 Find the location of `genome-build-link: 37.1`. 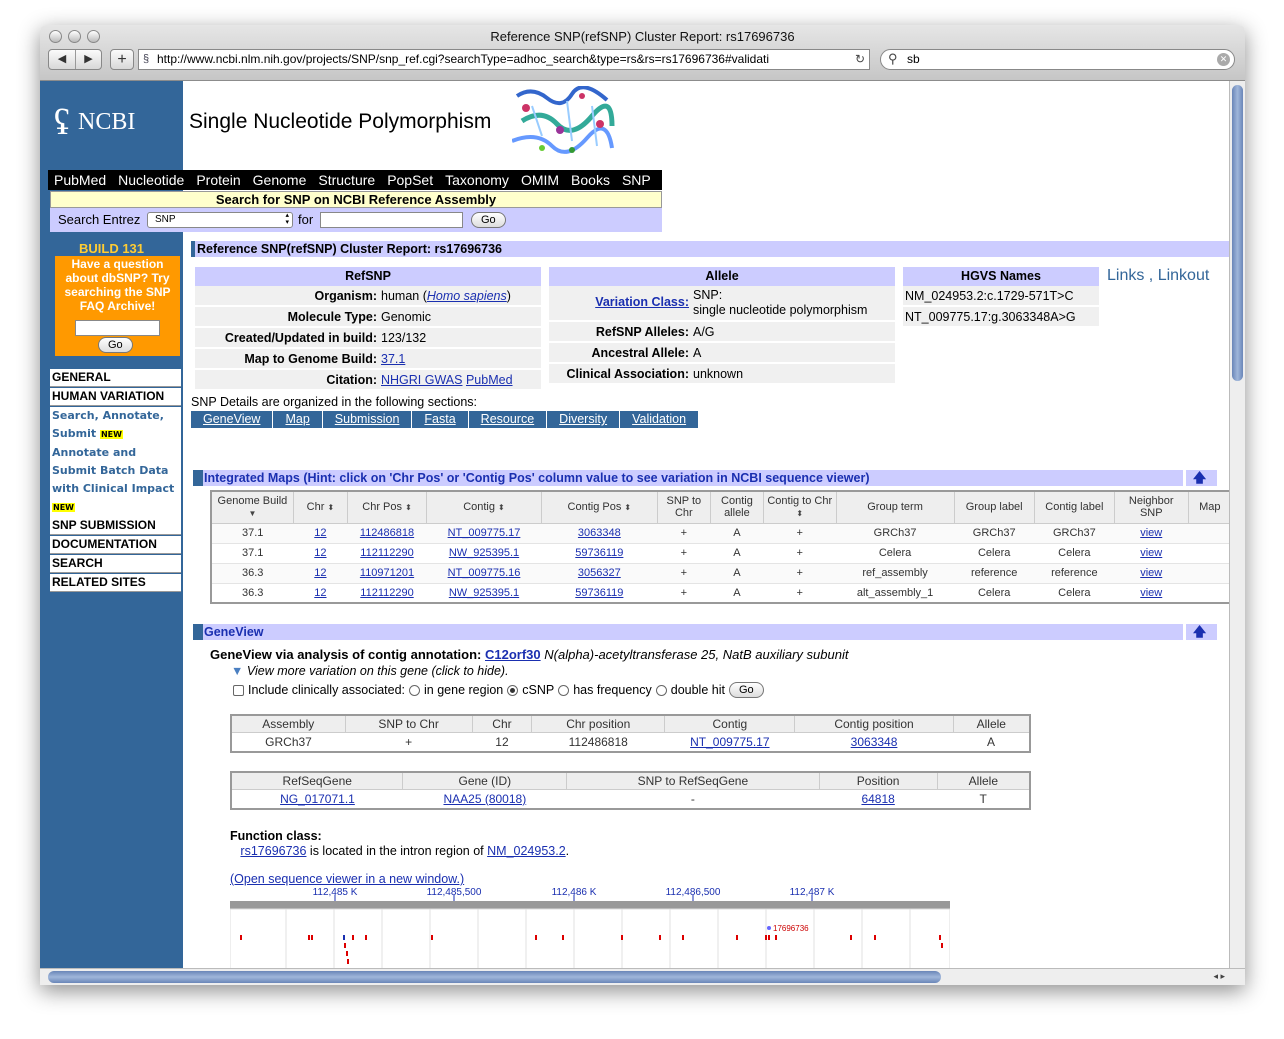

genome-build-link: 37.1 is located at coordinates (393, 358).